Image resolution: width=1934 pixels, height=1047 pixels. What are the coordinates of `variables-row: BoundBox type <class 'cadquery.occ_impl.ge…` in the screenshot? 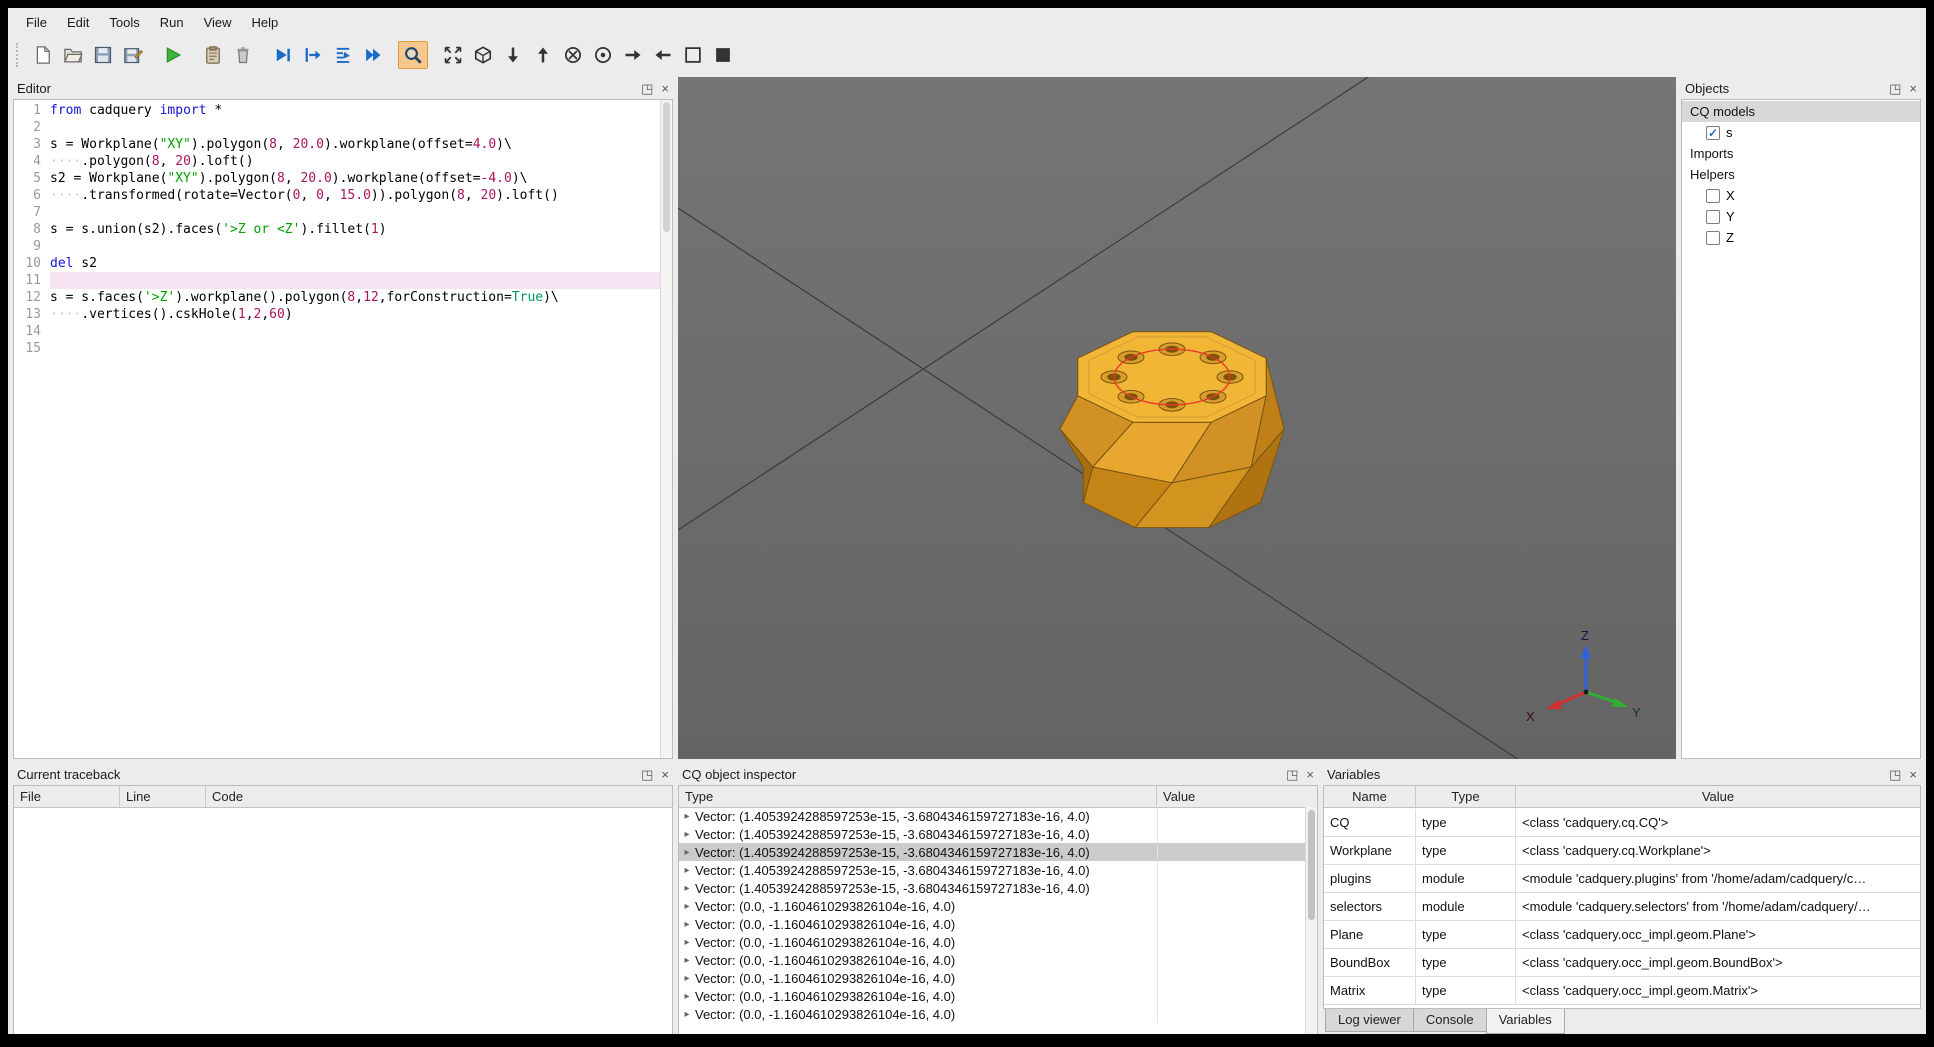 It's located at (1622, 963).